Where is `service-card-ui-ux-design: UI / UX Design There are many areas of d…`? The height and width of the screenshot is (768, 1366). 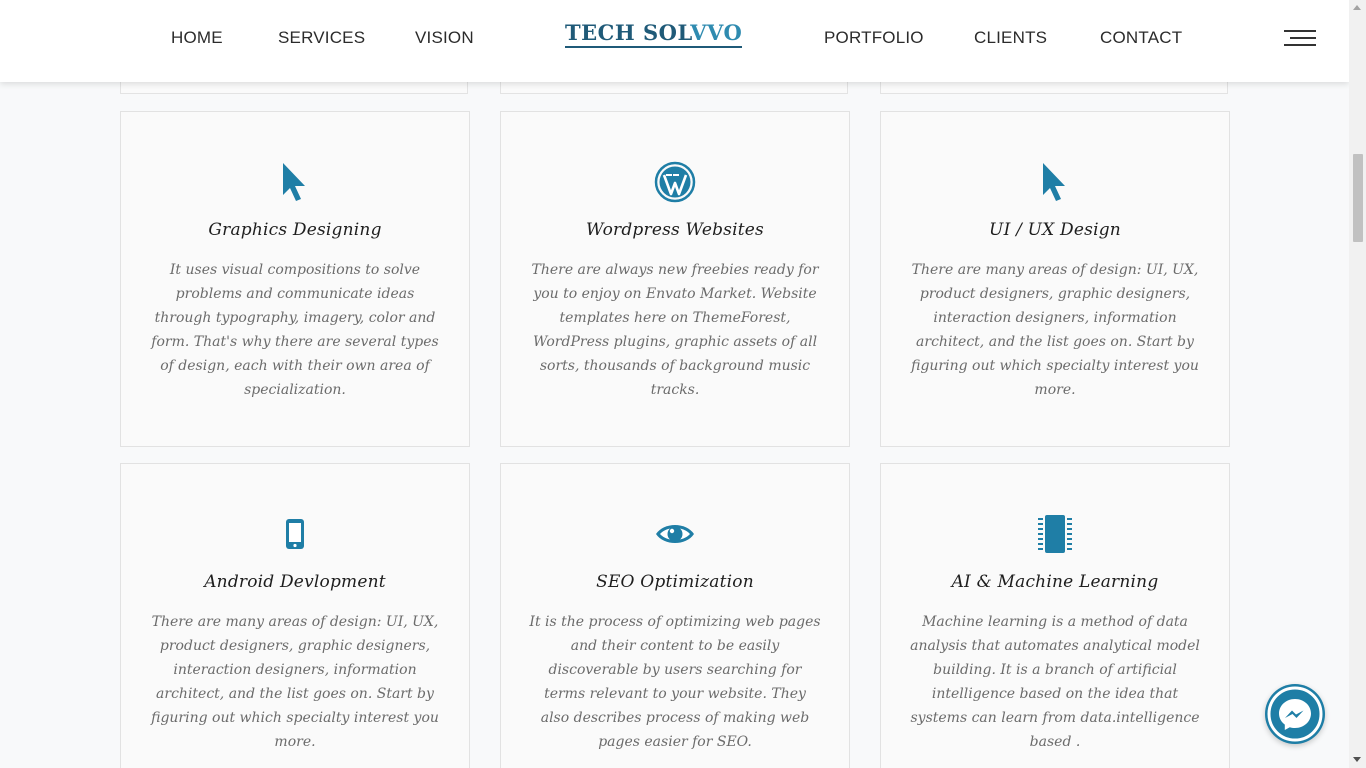
service-card-ui-ux-design: UI / UX Design There are many areas of d… is located at coordinates (1055, 279).